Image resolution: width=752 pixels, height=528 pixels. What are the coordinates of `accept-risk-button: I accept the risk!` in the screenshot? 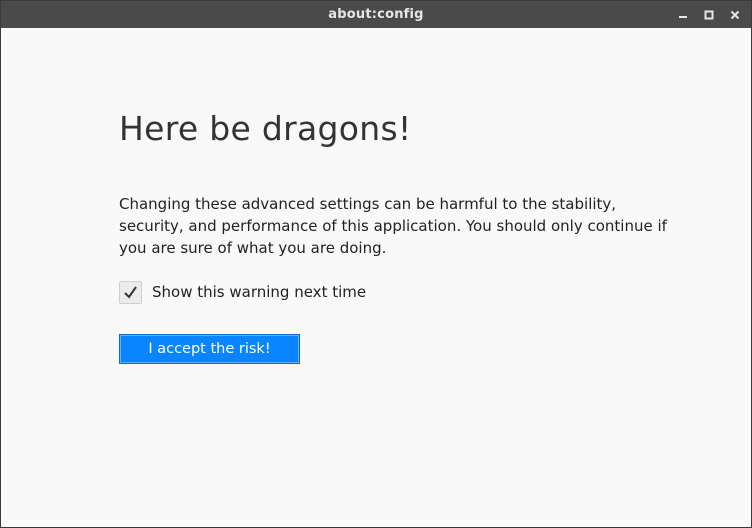 It's located at (209, 349).